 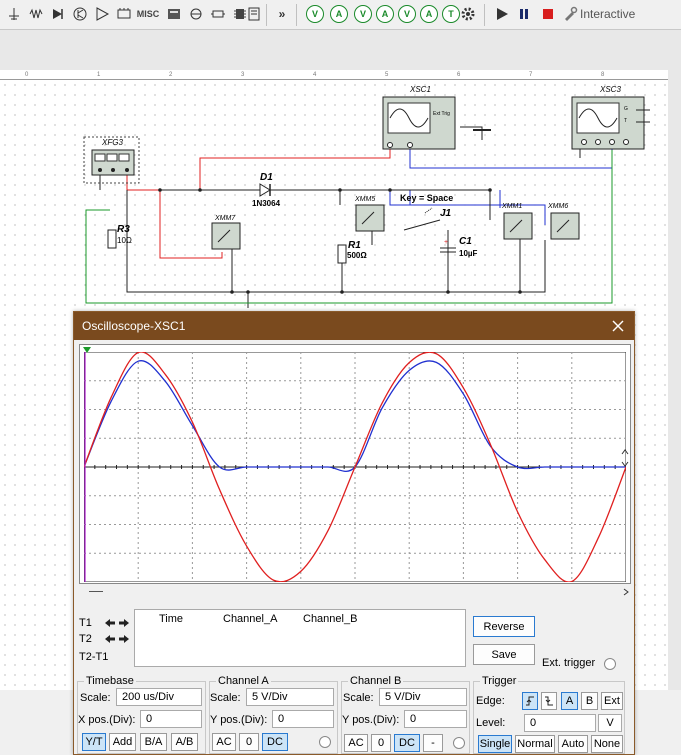 What do you see at coordinates (36, 14) in the screenshot?
I see `basic-icon` at bounding box center [36, 14].